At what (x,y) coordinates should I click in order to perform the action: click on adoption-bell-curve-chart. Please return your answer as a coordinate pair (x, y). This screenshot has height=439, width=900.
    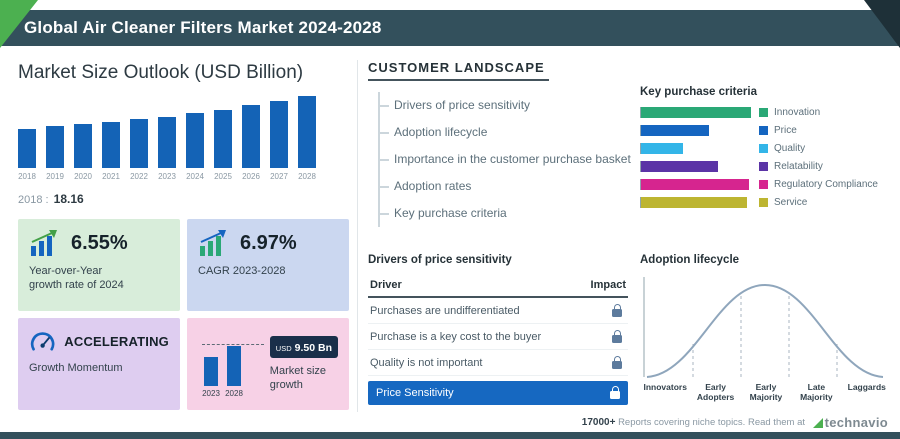
    Looking at the image, I should click on (763, 327).